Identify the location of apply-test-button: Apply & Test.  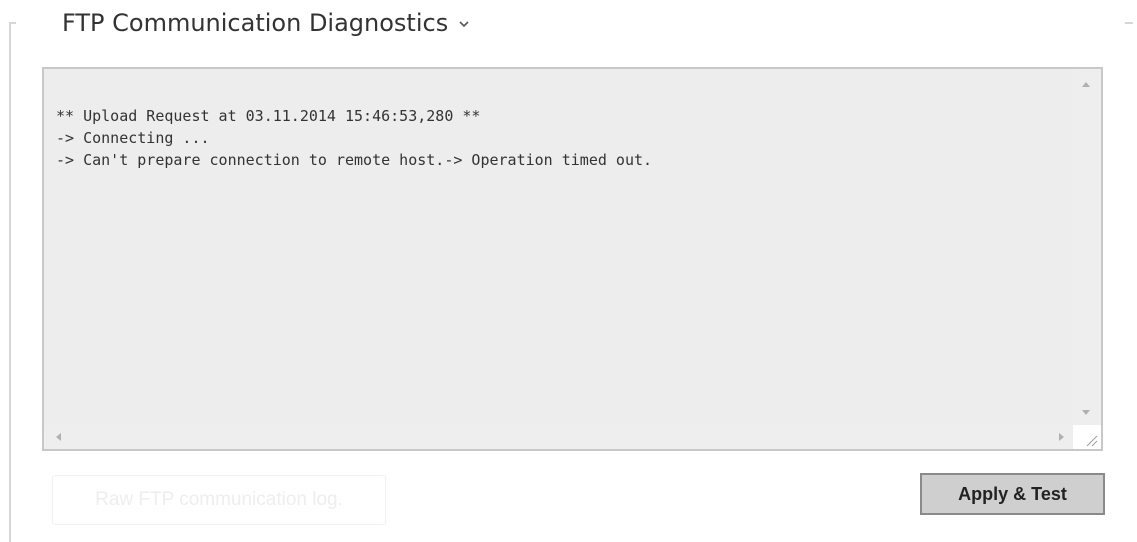
(1012, 494).